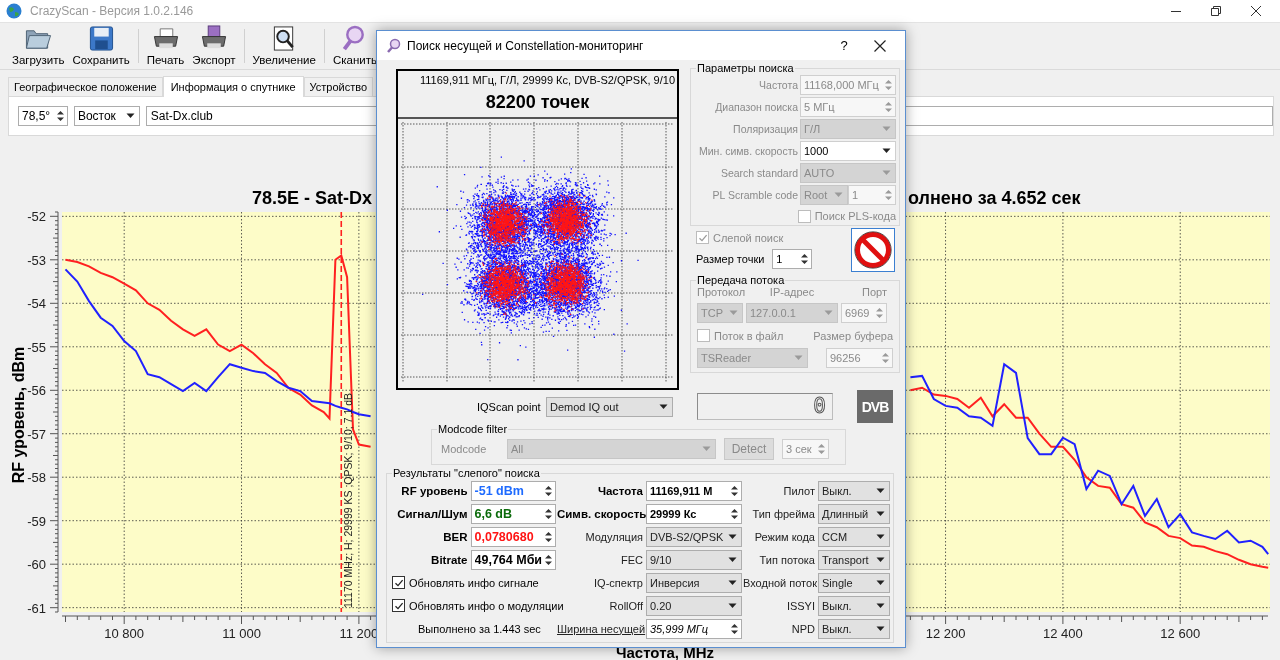  I want to click on dialog-title: Поиск несущей и Constellation-мониторинг, so click(525, 45).